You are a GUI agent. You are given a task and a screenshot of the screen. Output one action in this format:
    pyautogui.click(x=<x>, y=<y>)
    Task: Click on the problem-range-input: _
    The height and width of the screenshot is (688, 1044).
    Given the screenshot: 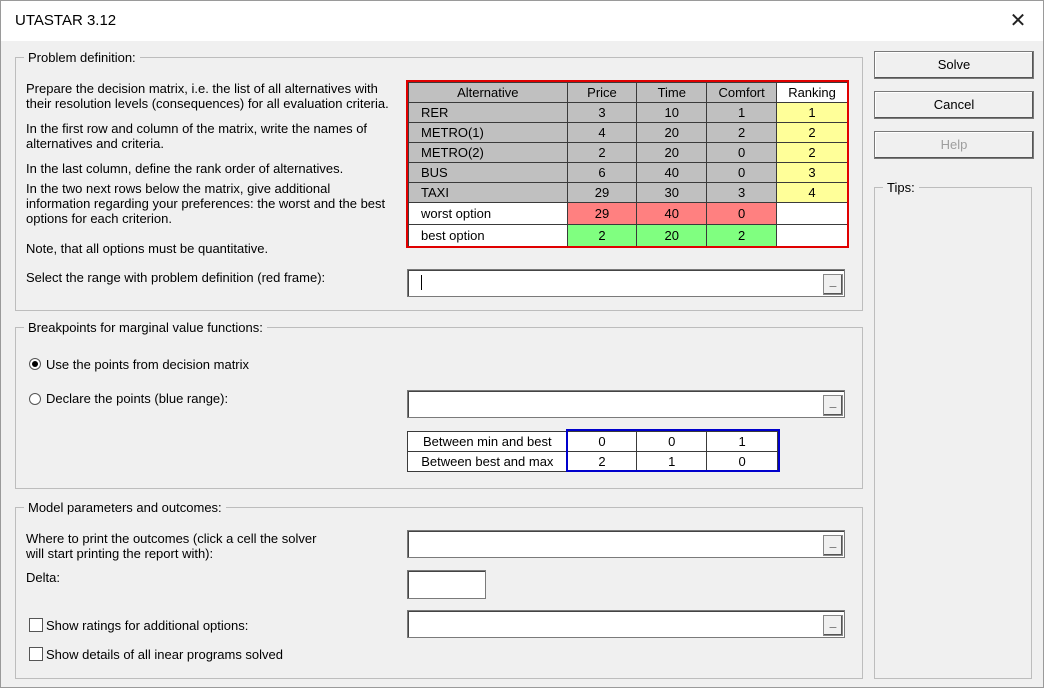 What is the action you would take?
    pyautogui.click(x=626, y=283)
    